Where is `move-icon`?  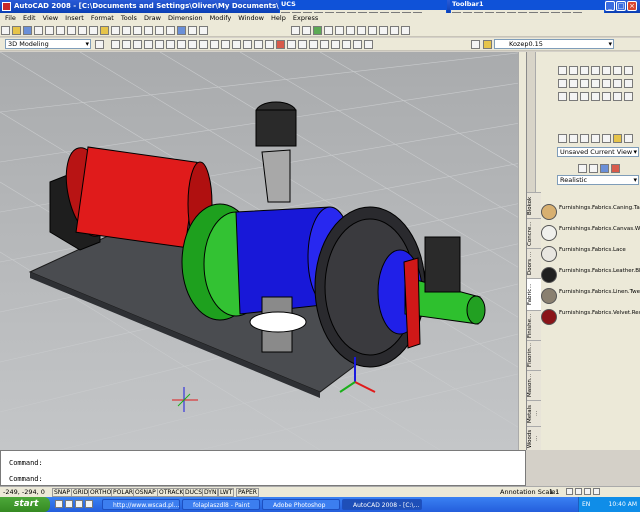
move-icon is located at coordinates (170, 44).